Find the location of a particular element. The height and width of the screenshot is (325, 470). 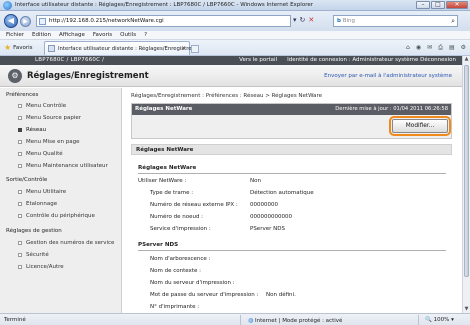

portal-link: Vers le portail is located at coordinates (258, 60).